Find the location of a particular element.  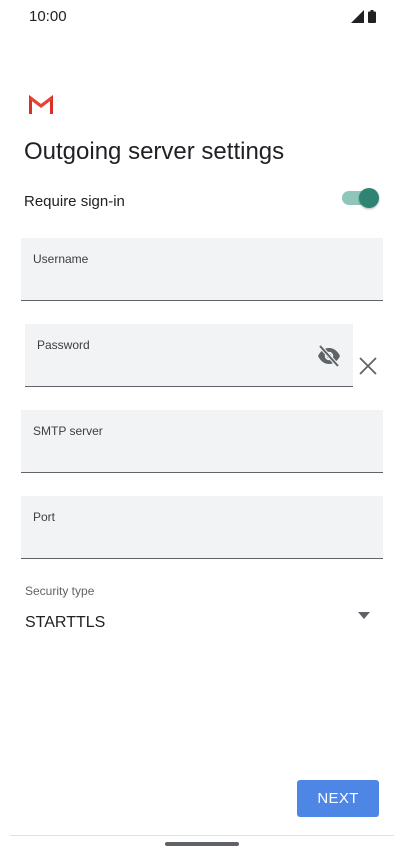

page-title: Outgoing server settings is located at coordinates (154, 151).